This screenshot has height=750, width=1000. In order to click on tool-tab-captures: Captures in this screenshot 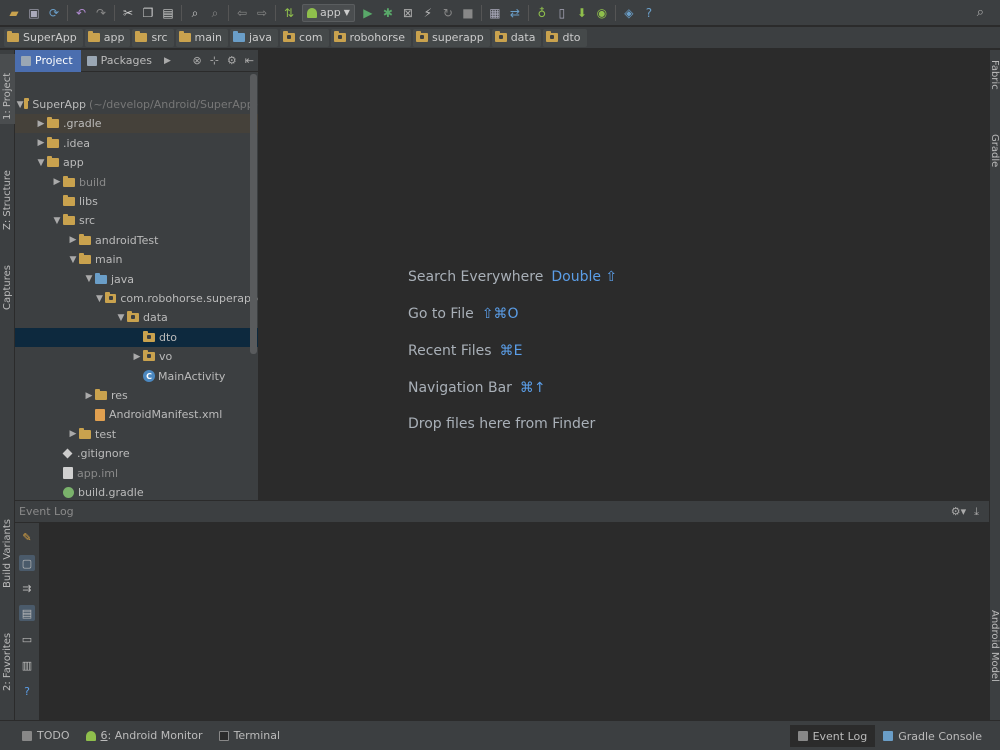, I will do `click(7, 282)`.